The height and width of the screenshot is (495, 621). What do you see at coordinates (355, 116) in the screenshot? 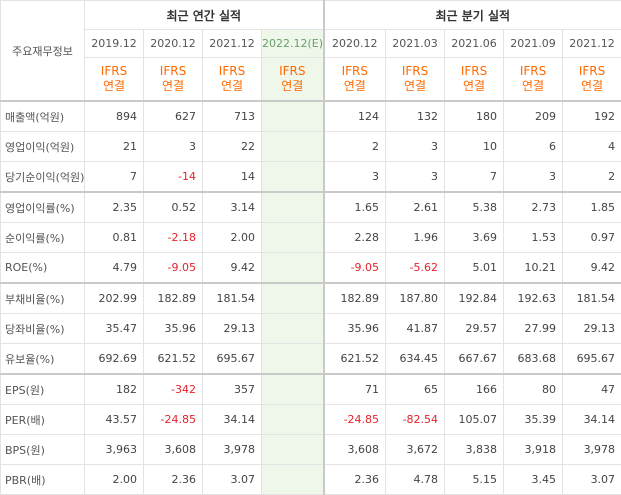
I see `quarterly-value-cell: 124` at bounding box center [355, 116].